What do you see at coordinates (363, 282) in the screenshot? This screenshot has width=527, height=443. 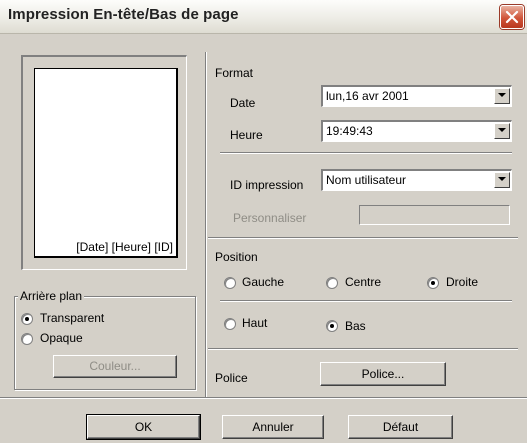 I see `position-center-label: Centre` at bounding box center [363, 282].